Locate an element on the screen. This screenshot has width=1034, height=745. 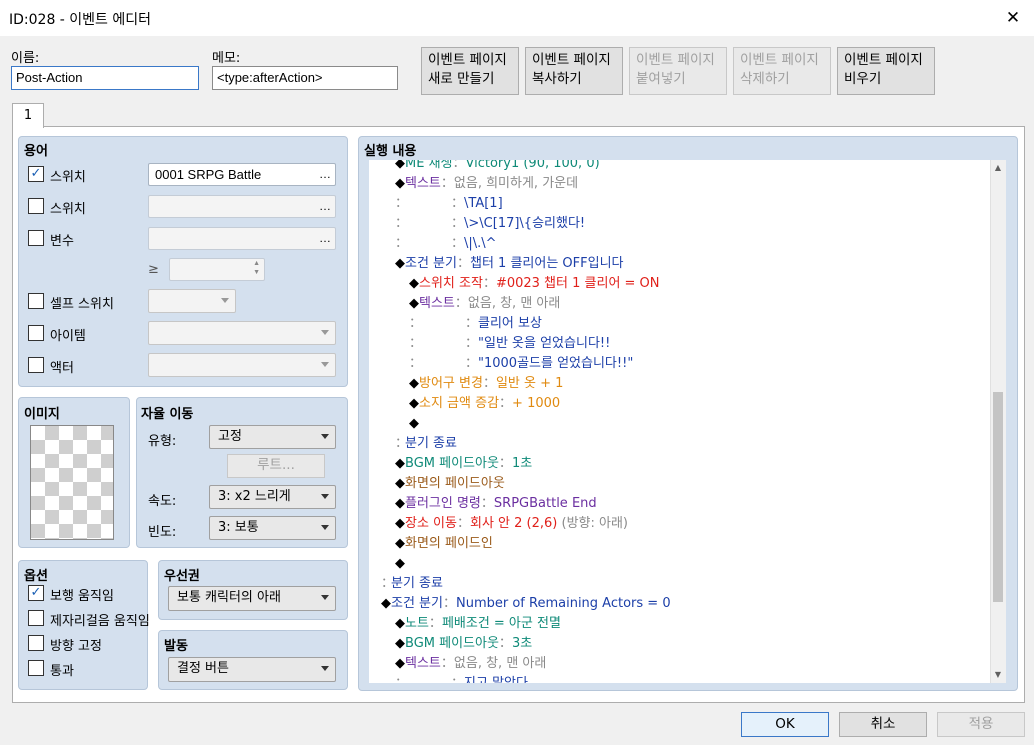
command-line: ◆소지 금액 증감：+ 1000 is located at coordinates (484, 404).